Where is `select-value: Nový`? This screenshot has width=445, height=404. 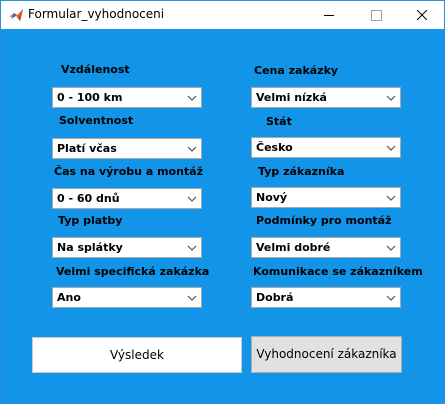
select-value: Nový is located at coordinates (272, 197).